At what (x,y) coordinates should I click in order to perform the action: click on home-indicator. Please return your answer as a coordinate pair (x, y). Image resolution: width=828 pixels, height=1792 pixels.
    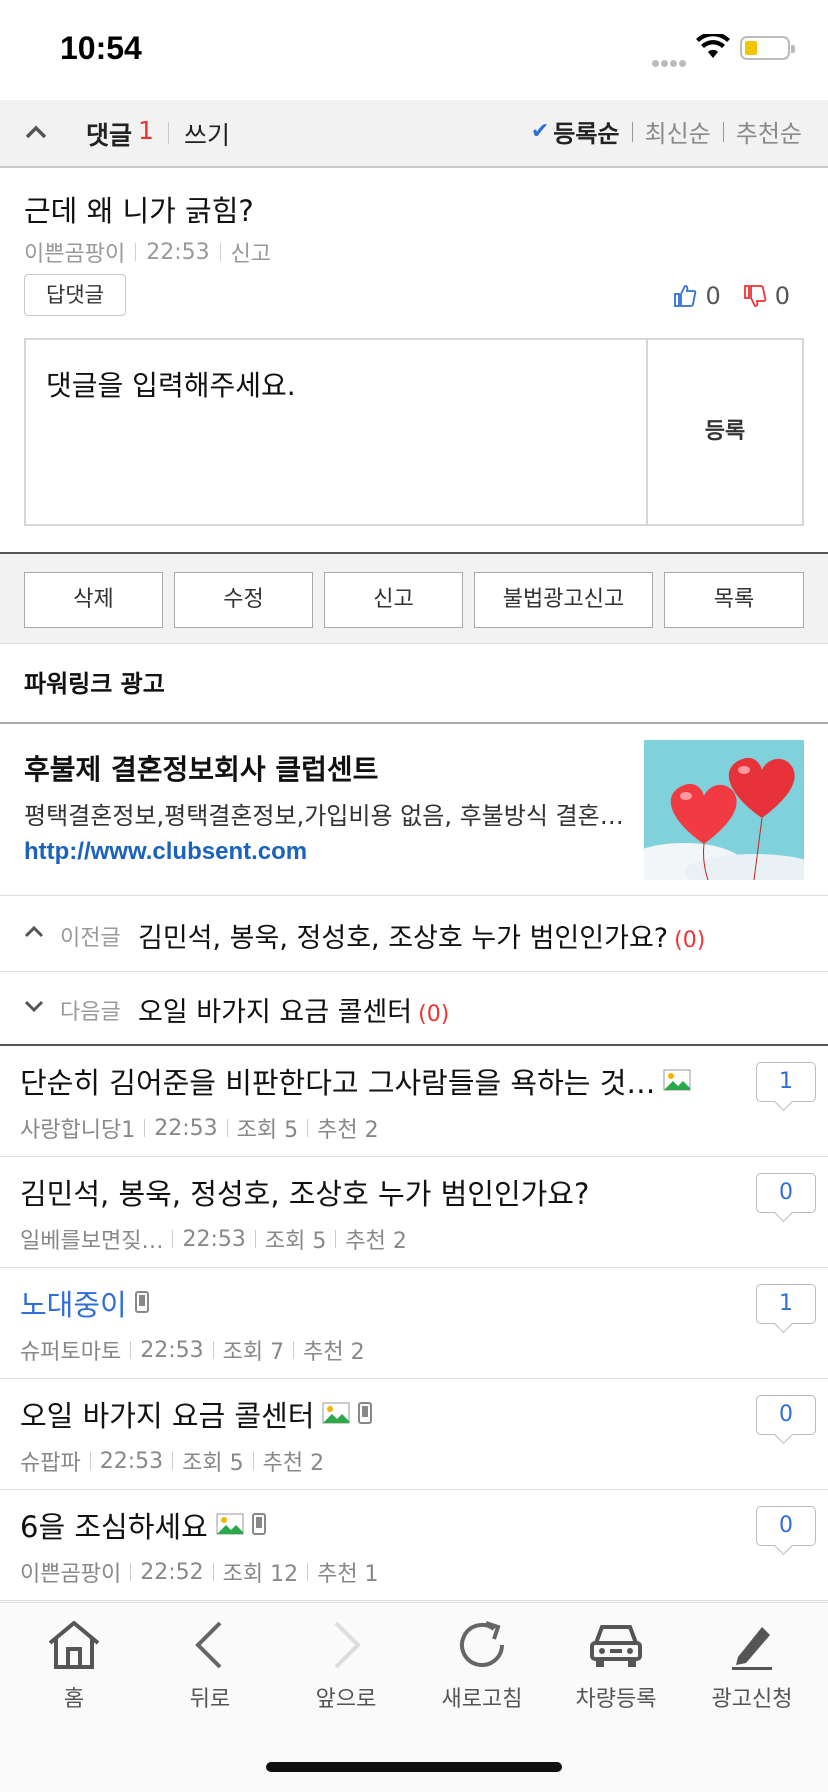
    Looking at the image, I should click on (414, 1767).